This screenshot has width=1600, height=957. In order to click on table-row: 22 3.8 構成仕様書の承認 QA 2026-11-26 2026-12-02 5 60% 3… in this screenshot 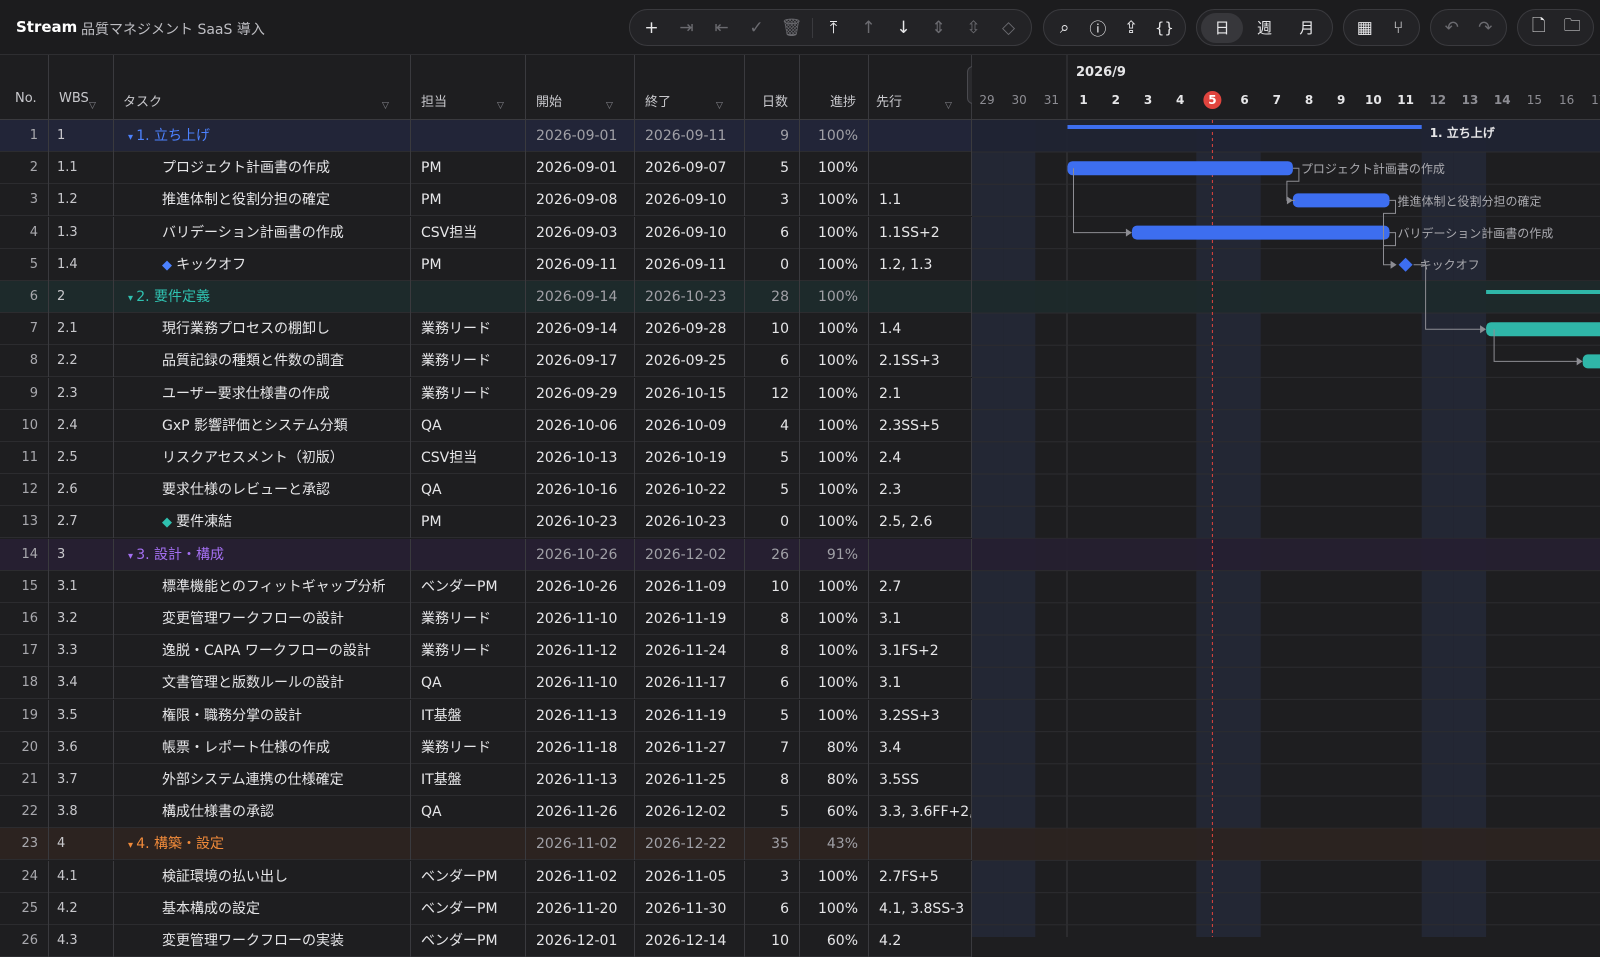, I will do `click(486, 812)`.